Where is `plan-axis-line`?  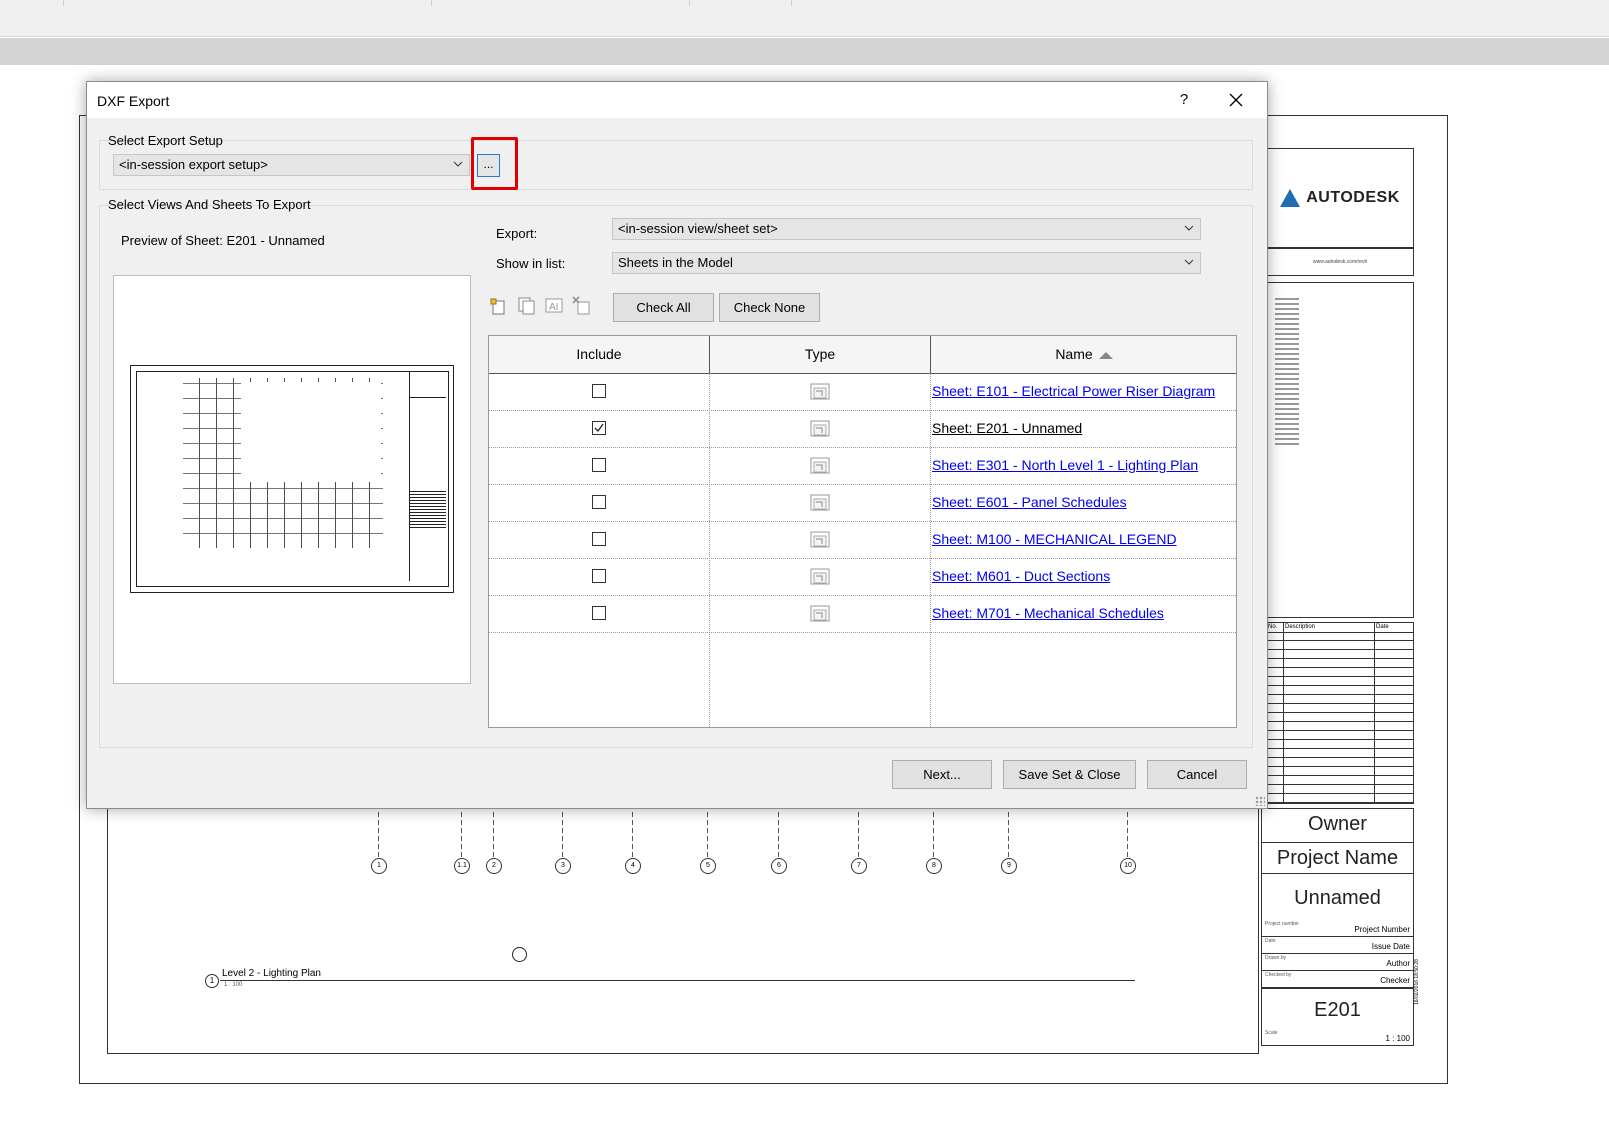 plan-axis-line is located at coordinates (750, 811).